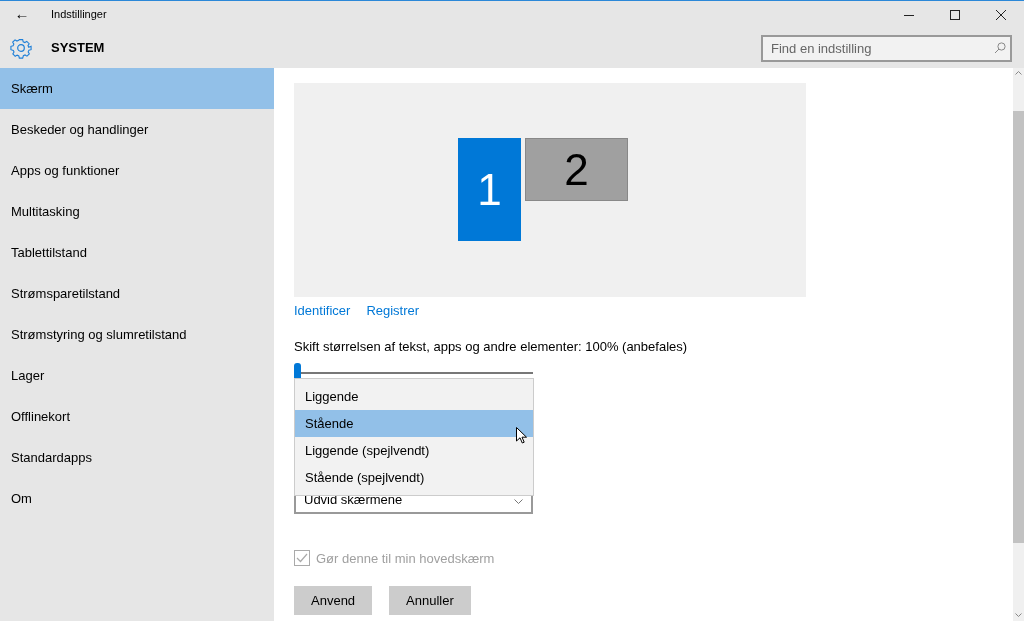 Image resolution: width=1024 pixels, height=621 pixels. Describe the element at coordinates (1000, 47) in the screenshot. I see `search-icon` at that location.